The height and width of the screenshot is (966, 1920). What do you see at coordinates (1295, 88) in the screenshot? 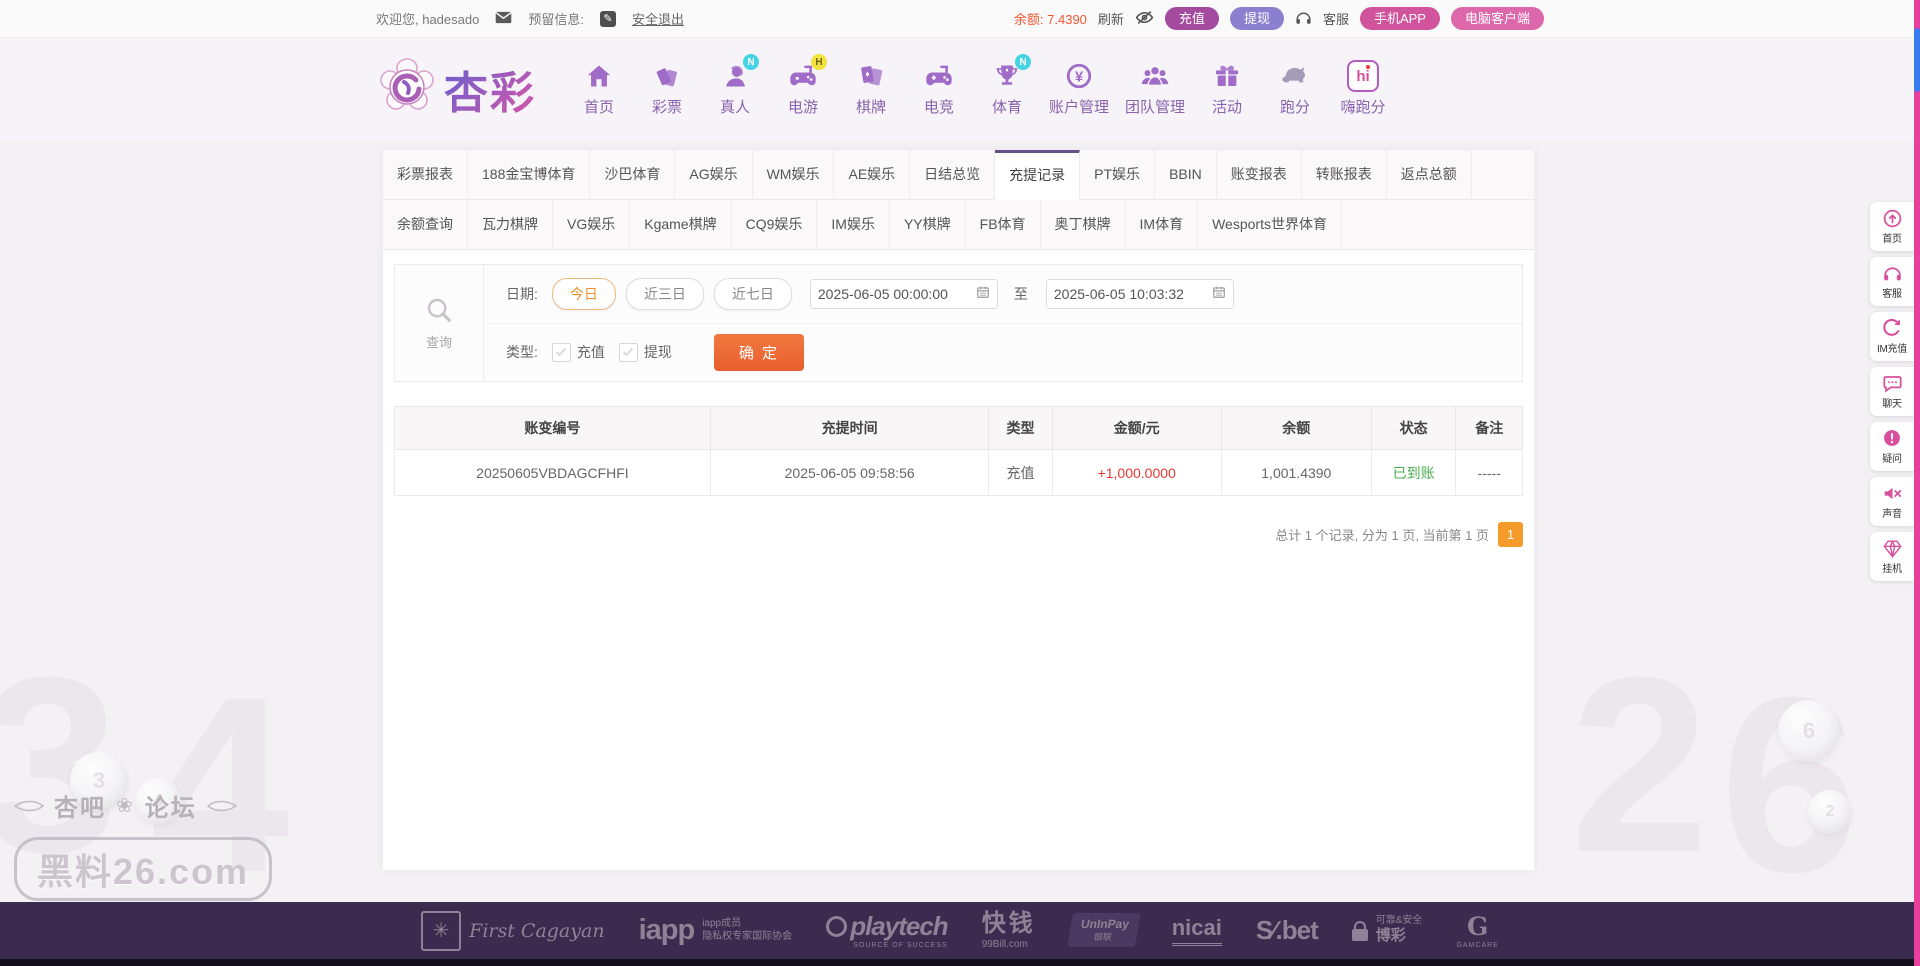
I see `nav-item-跑分: 跑分` at bounding box center [1295, 88].